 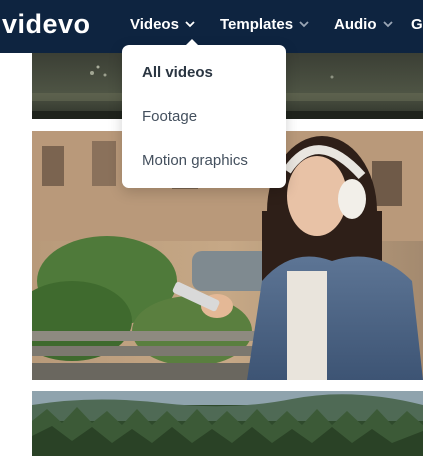 I want to click on nav-templates: Templates, so click(x=264, y=24).